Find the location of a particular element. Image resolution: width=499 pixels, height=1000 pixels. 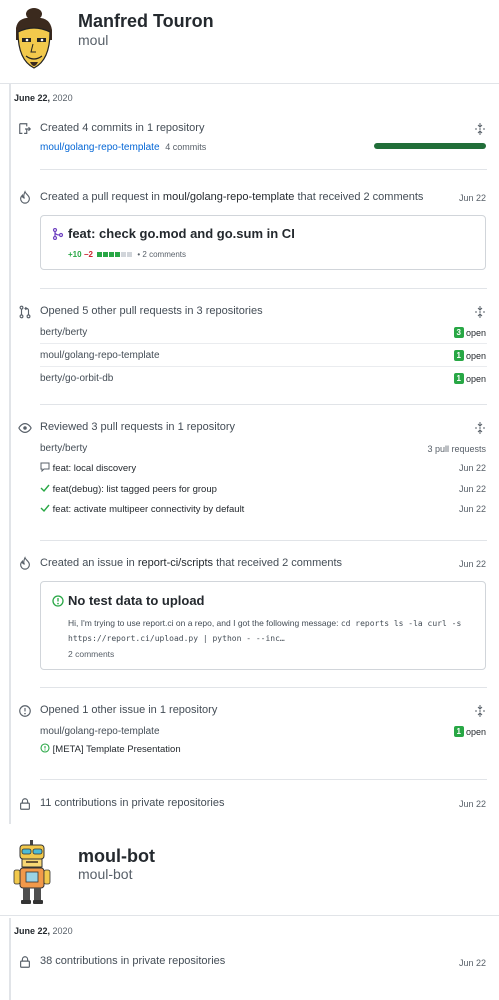

commits-repo-row: moul/golang-repo-template 4 commits is located at coordinates (123, 147).